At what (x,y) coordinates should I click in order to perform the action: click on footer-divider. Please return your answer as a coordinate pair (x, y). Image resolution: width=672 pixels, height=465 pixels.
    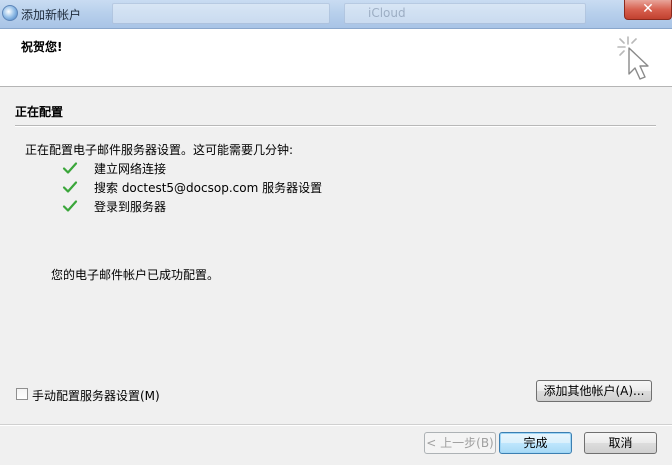
    Looking at the image, I should click on (336, 425).